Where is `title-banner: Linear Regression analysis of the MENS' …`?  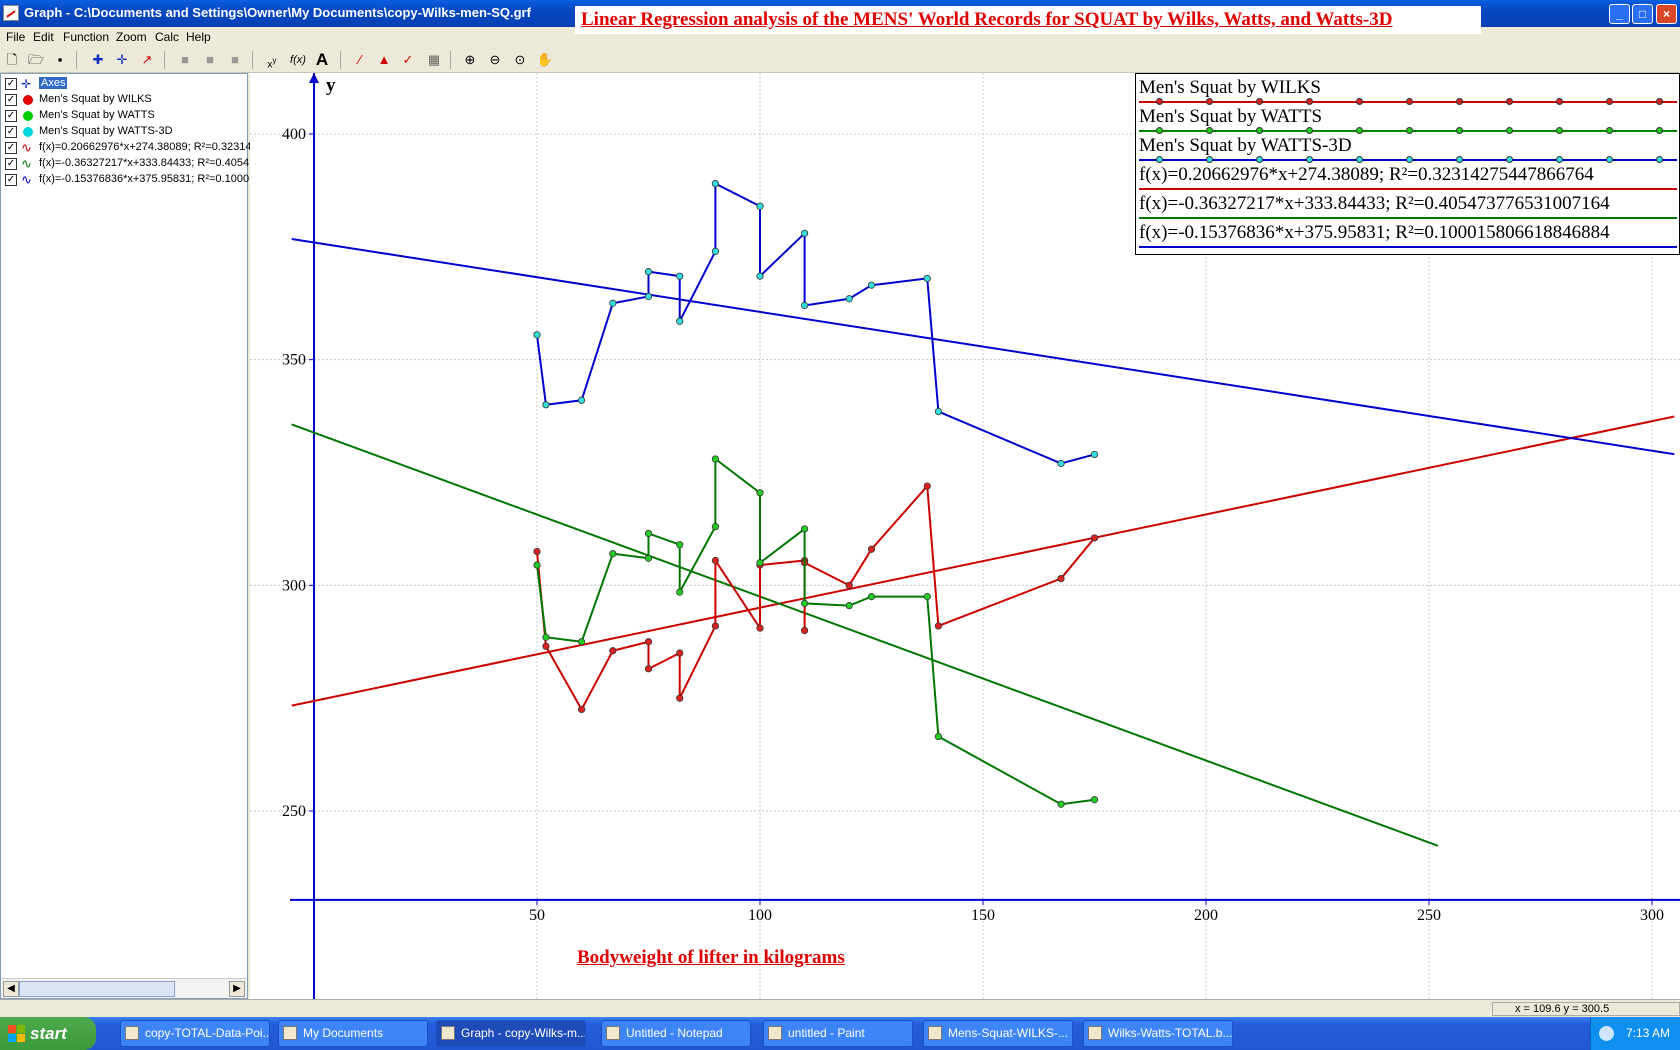 title-banner: Linear Regression analysis of the MENS' … is located at coordinates (1028, 20).